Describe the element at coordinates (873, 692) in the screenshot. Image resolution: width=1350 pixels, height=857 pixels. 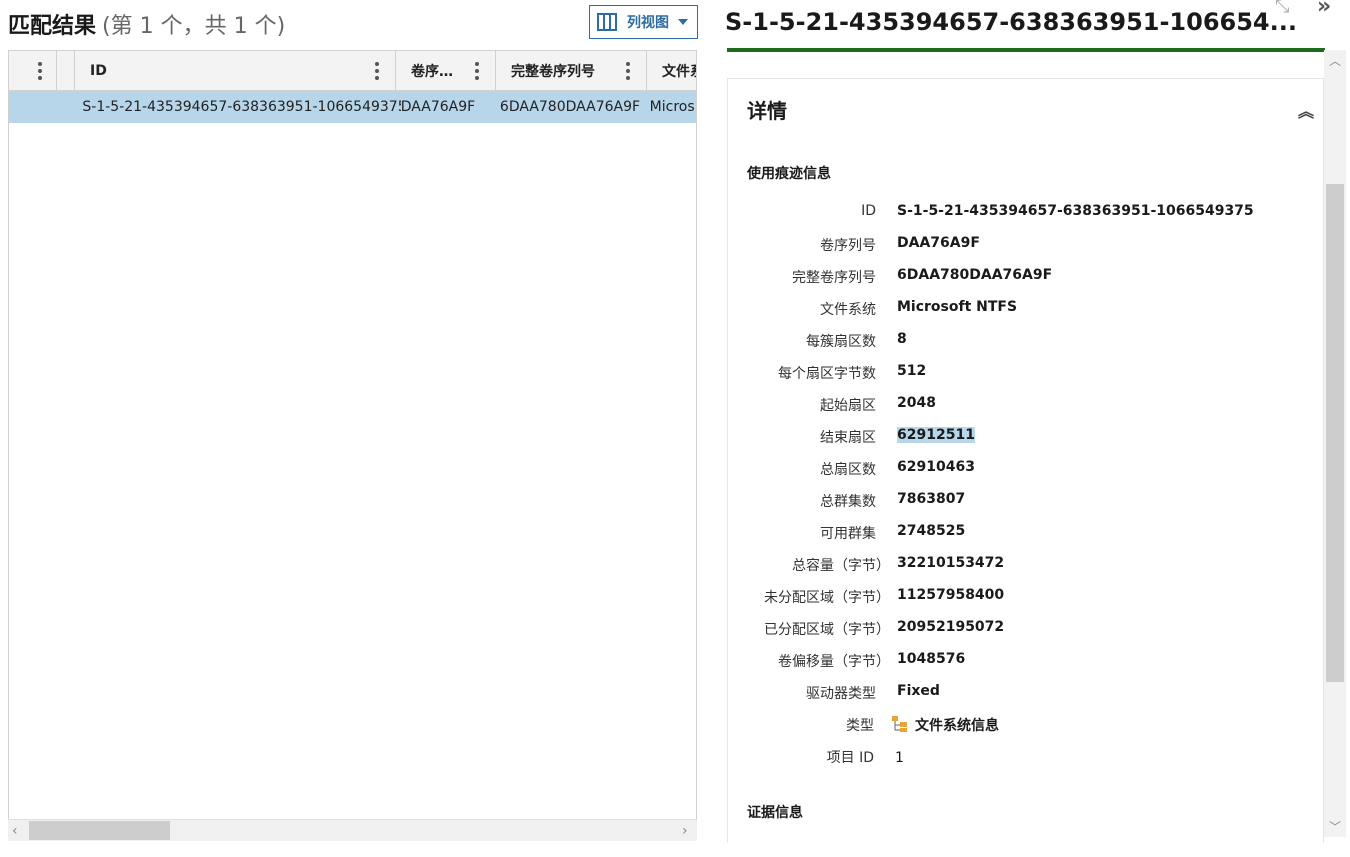
I see `field-row: 驱动器类型 Fixed` at that location.